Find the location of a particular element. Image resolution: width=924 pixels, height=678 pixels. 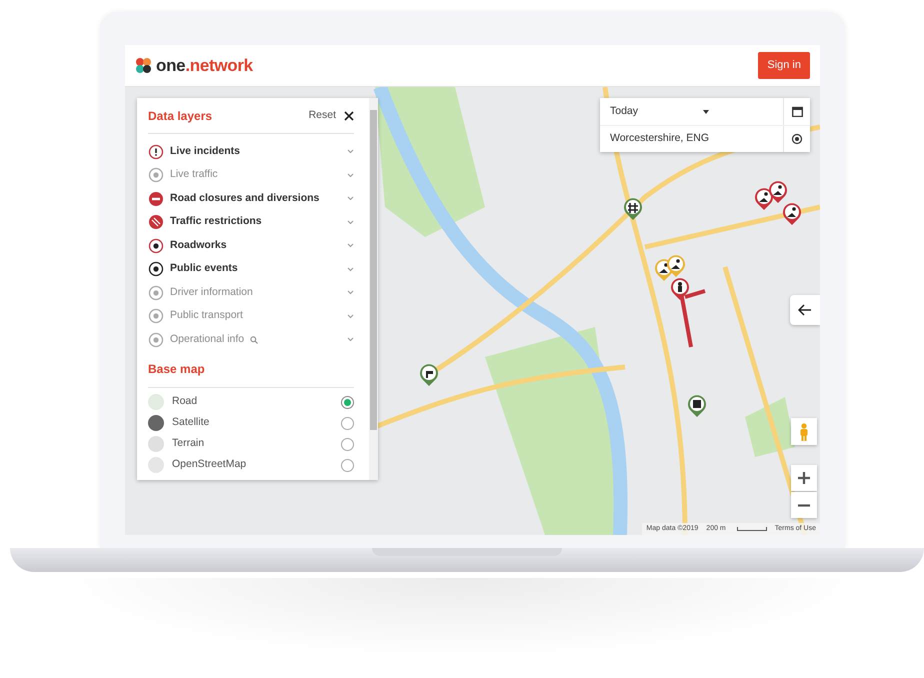

map-option-label: Road is located at coordinates (185, 402).